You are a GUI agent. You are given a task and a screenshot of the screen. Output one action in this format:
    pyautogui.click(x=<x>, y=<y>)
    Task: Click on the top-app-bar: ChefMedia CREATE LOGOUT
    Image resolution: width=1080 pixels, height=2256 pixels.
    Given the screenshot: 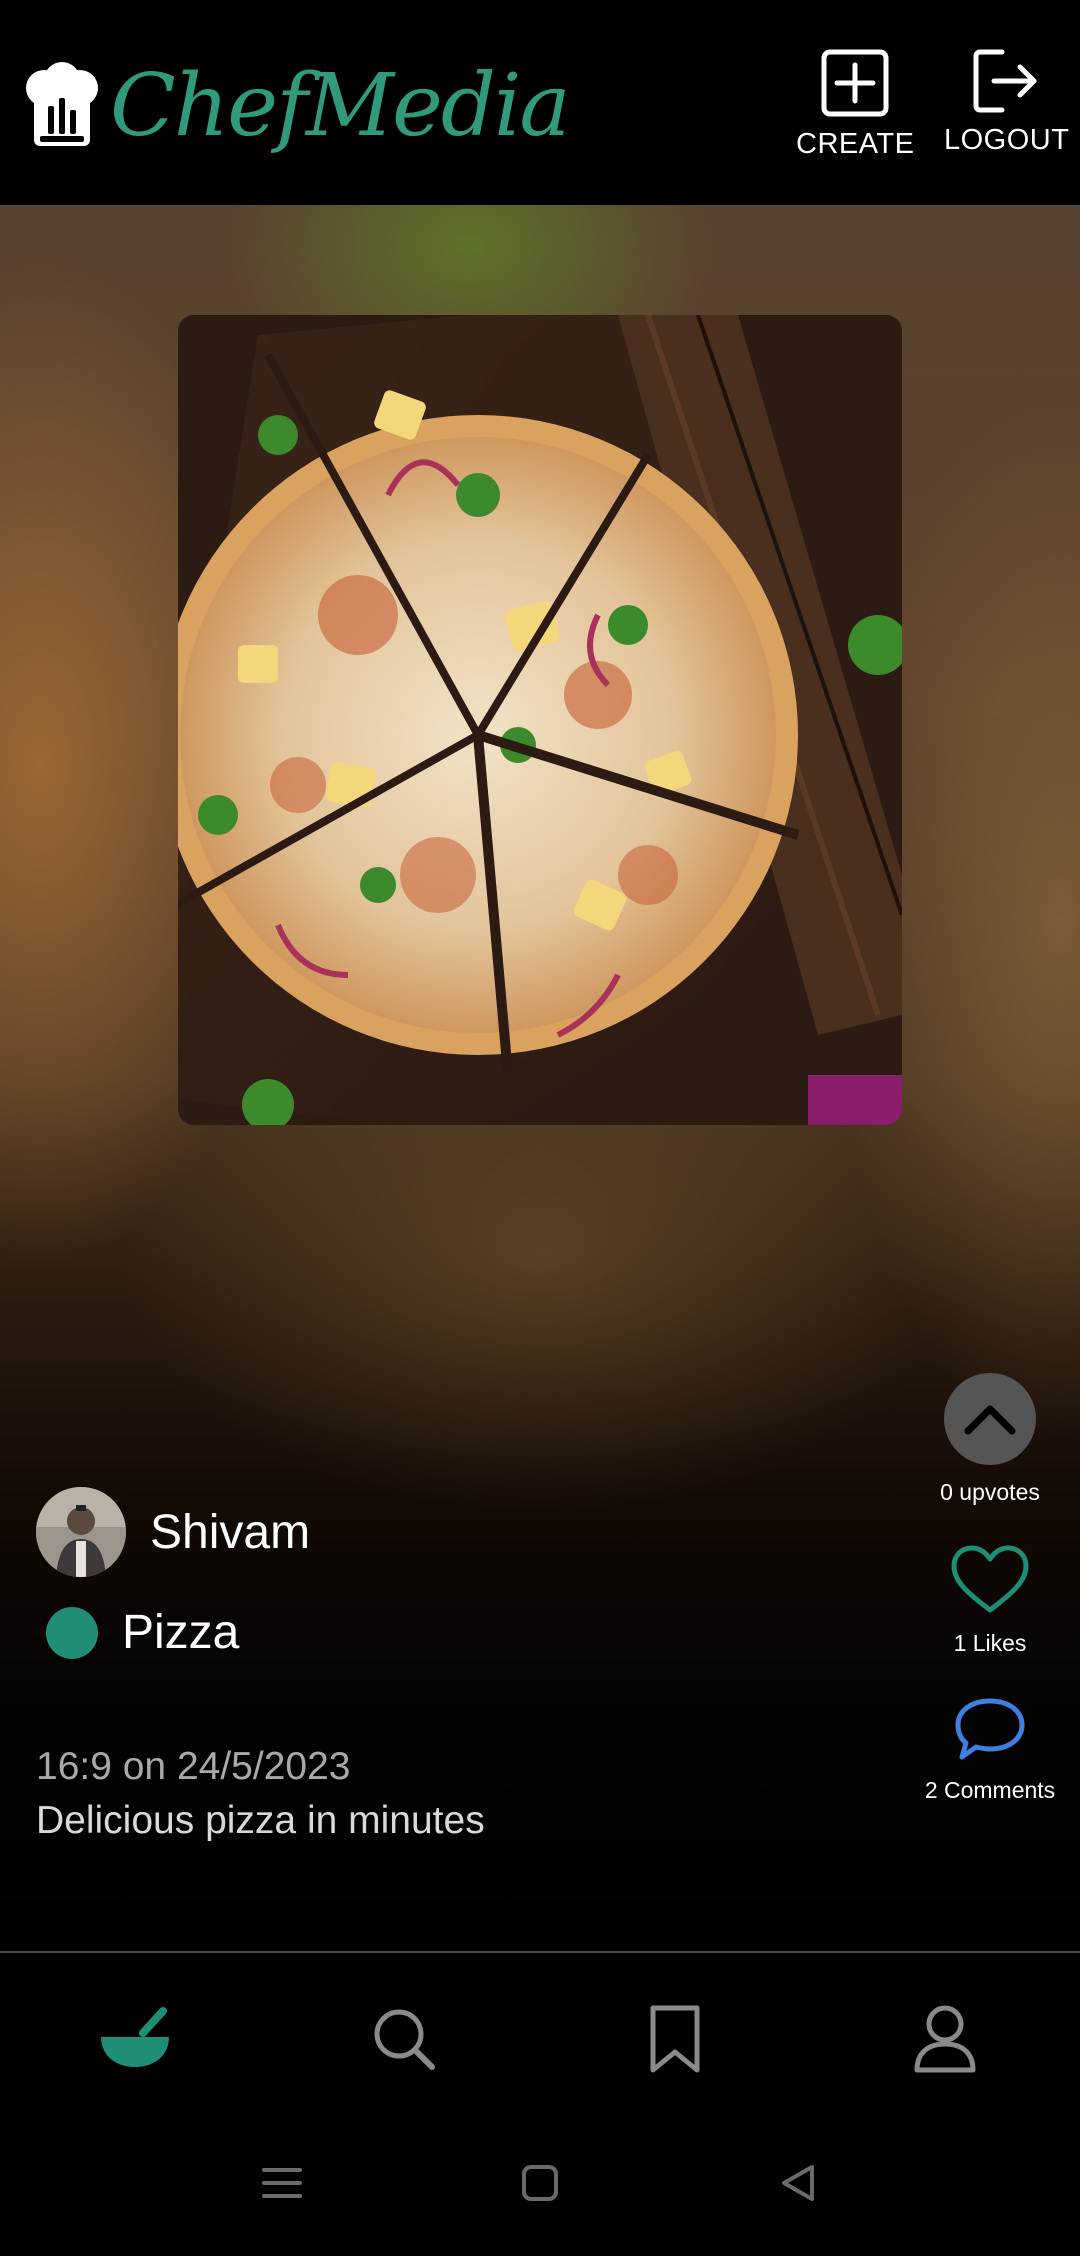 What is the action you would take?
    pyautogui.click(x=540, y=102)
    